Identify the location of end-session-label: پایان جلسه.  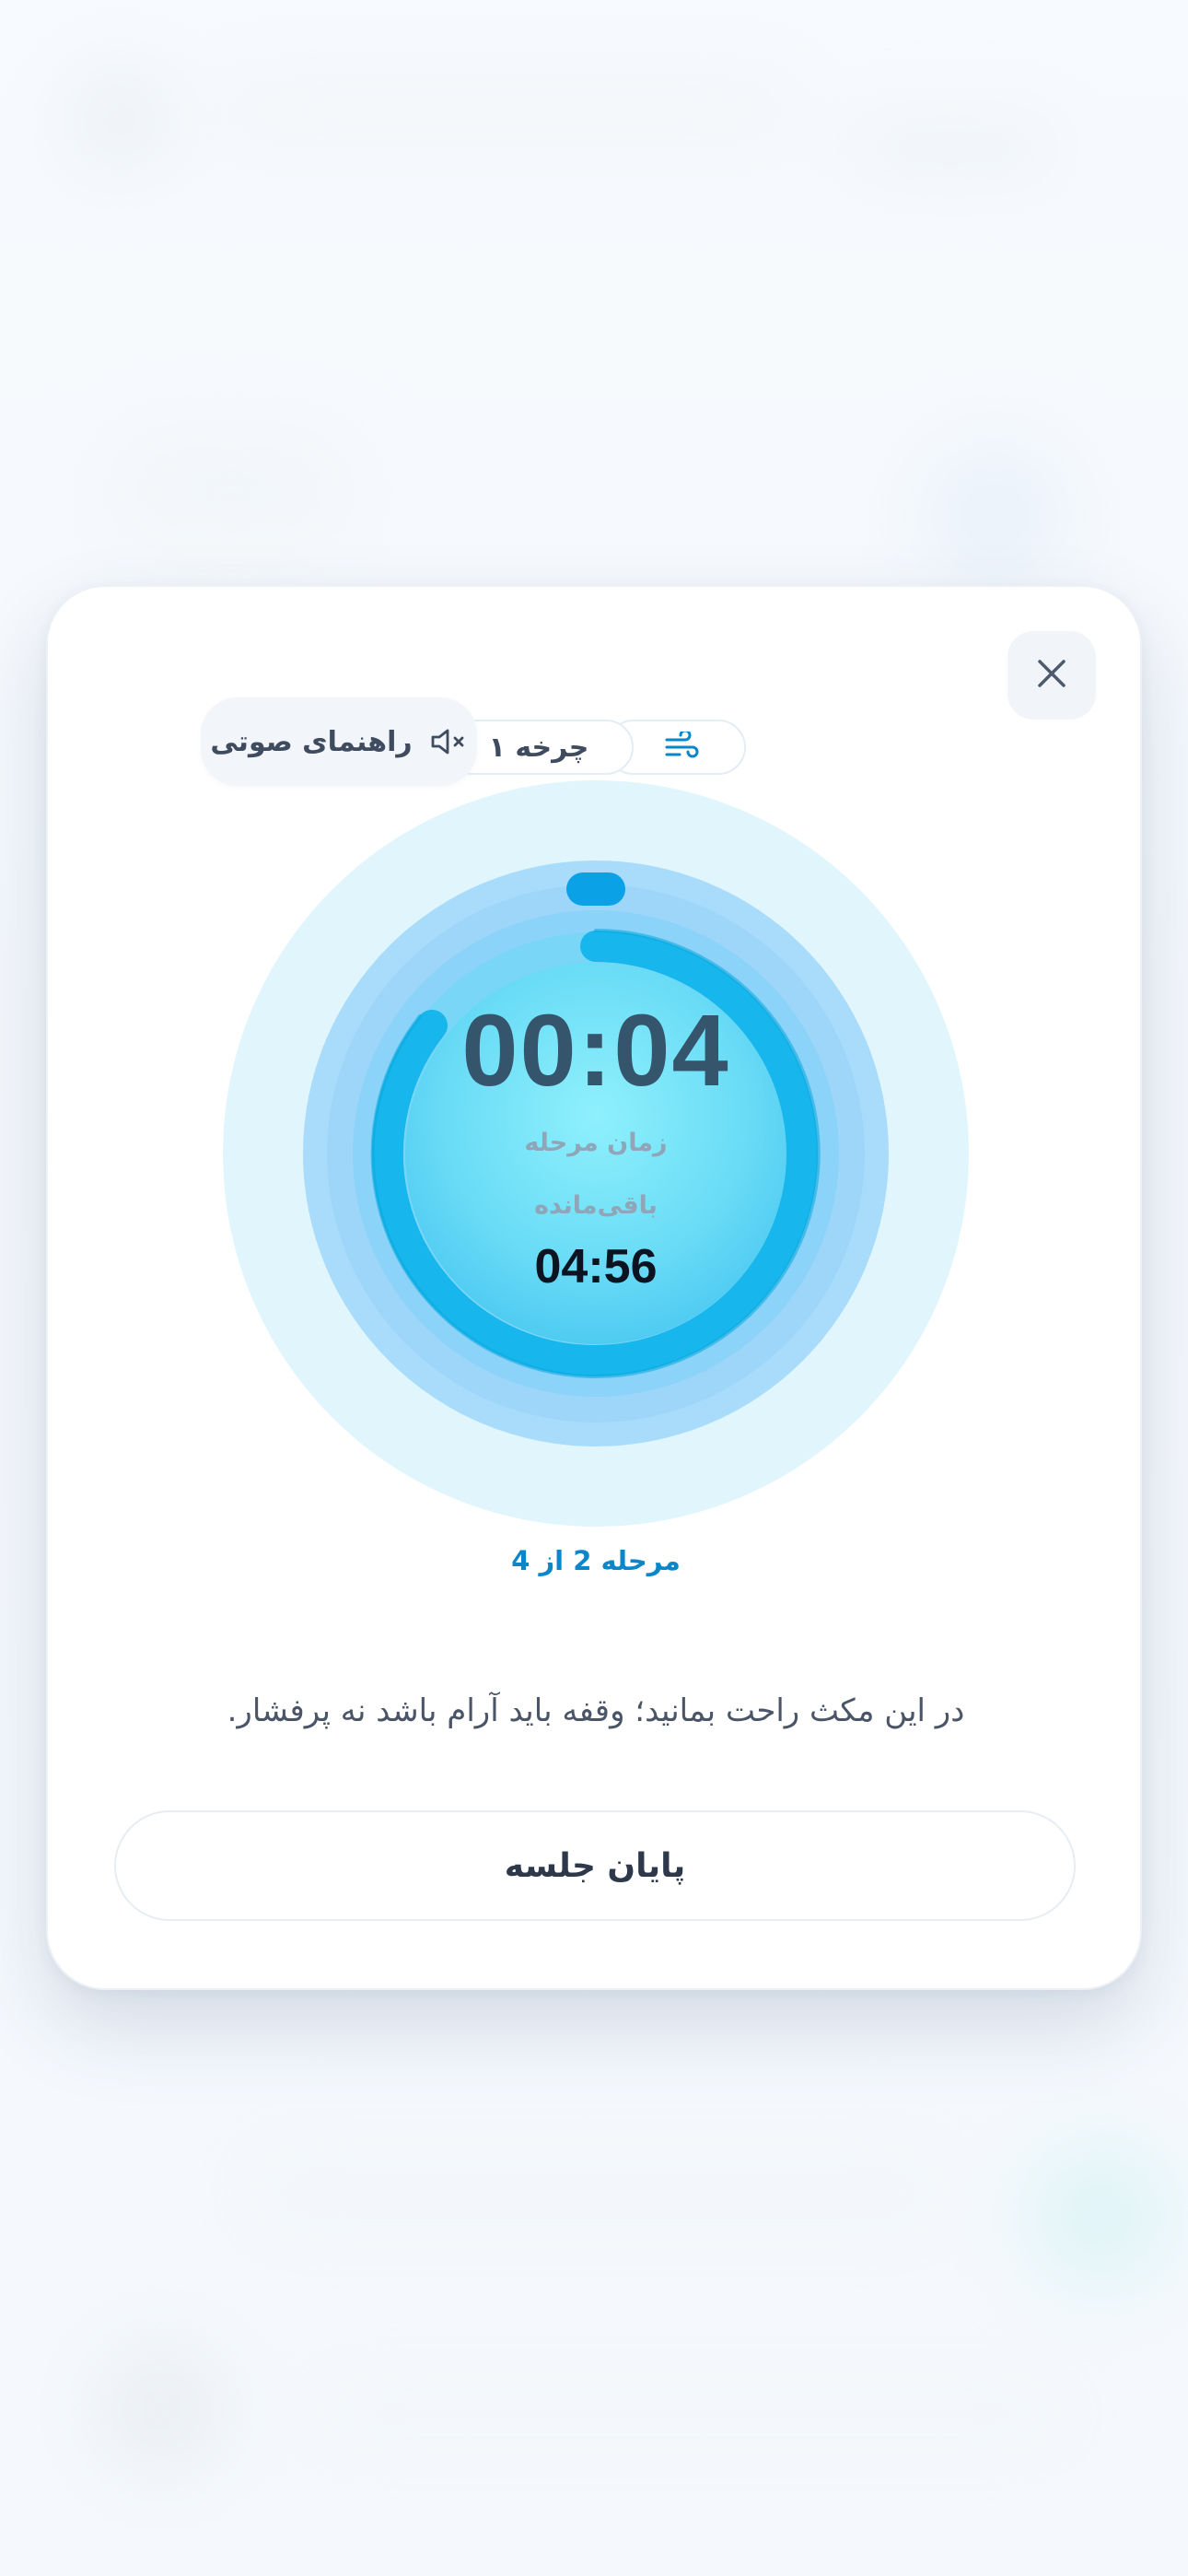
(595, 1865).